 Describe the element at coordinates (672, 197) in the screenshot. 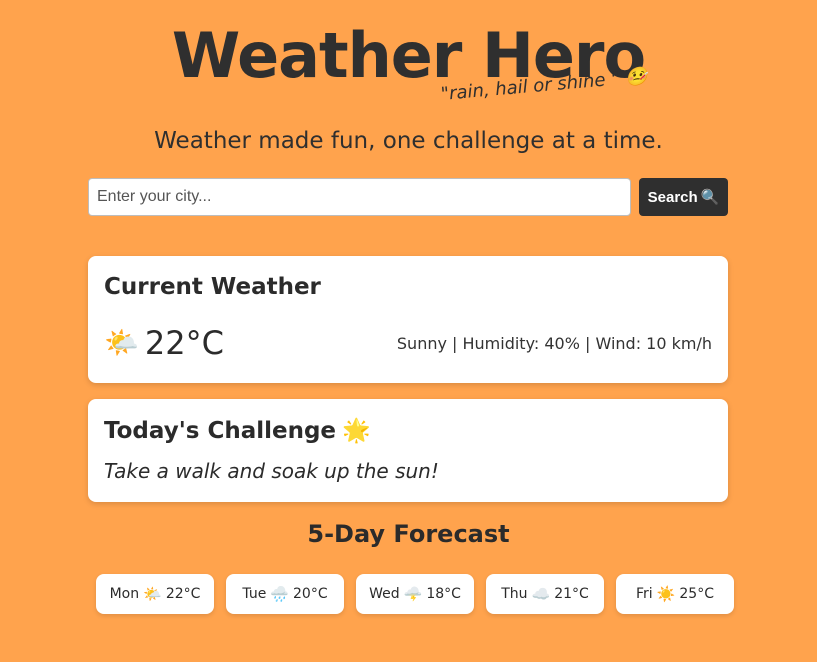

I see `search-button-label: Search` at that location.